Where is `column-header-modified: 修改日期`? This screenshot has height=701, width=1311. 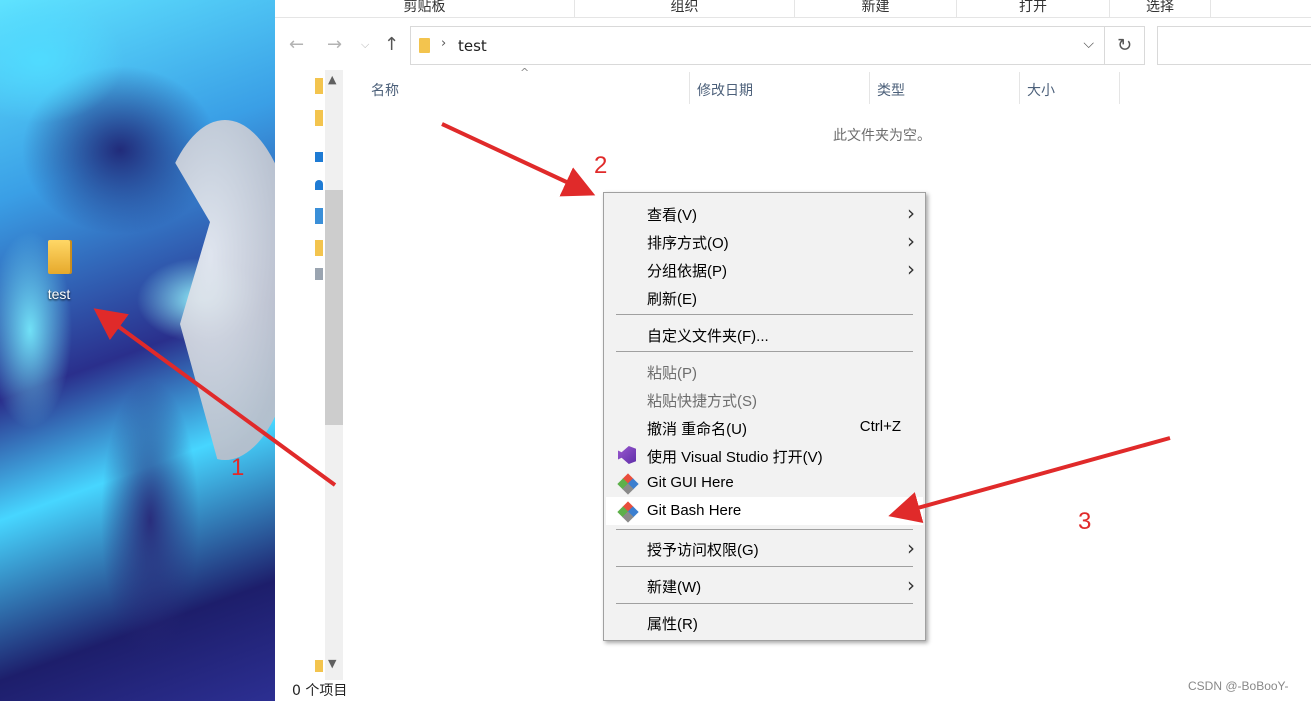 column-header-modified: 修改日期 is located at coordinates (725, 90).